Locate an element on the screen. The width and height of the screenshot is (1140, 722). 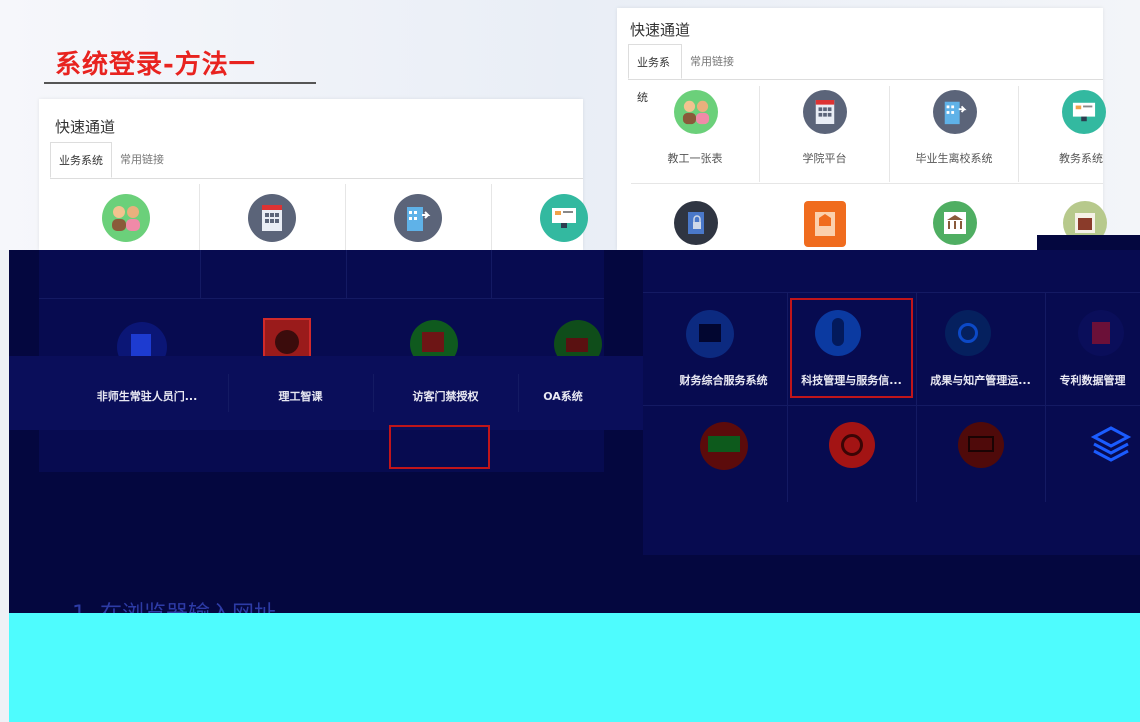
right-quick-access-panel: 快速通道 业务系统 常用链接 教工一张表 学院平台 毕业生离校系统 教务系统 is located at coordinates (862, 129).